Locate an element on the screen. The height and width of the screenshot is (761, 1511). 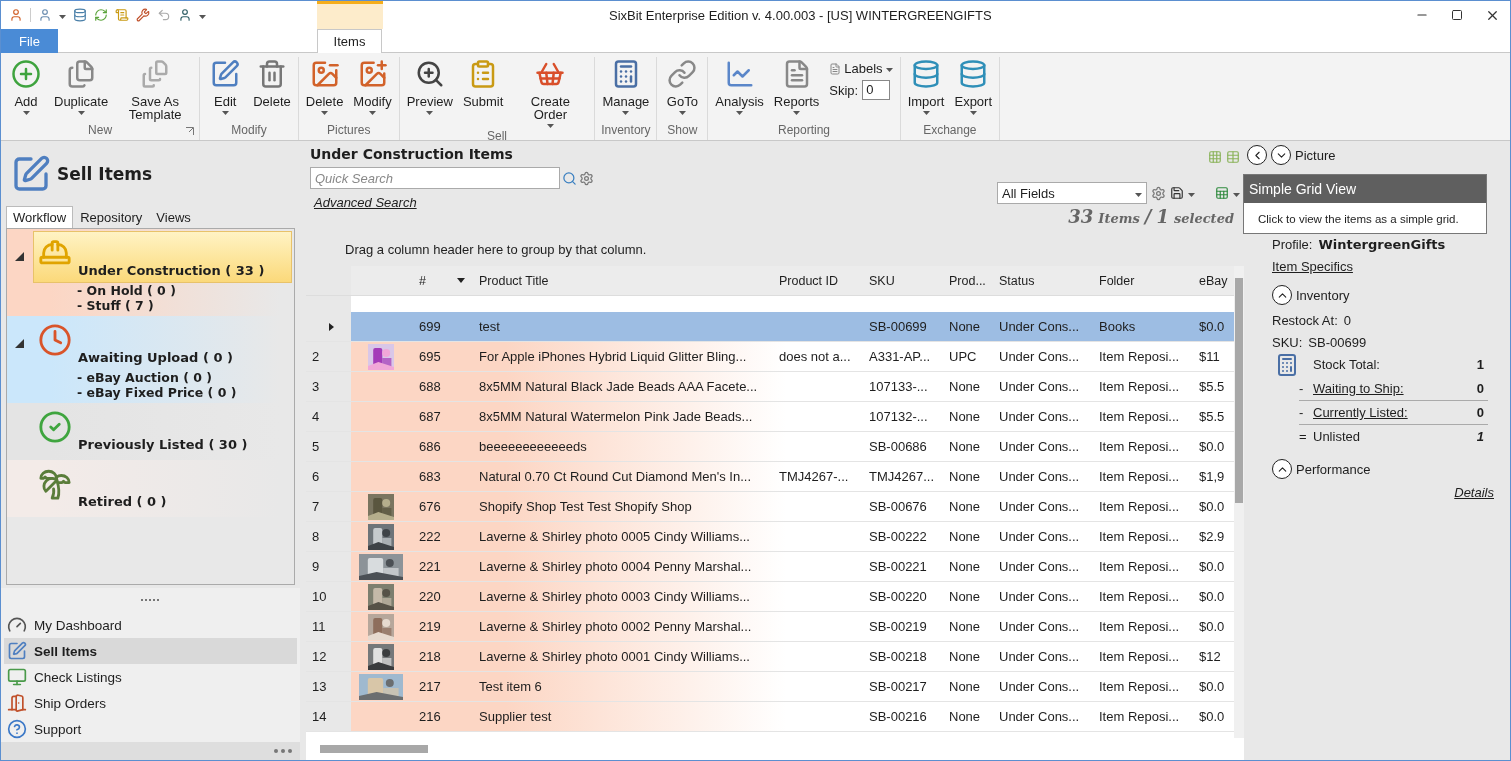
item-specifics-link: Item Specifics is located at coordinates (1312, 266).